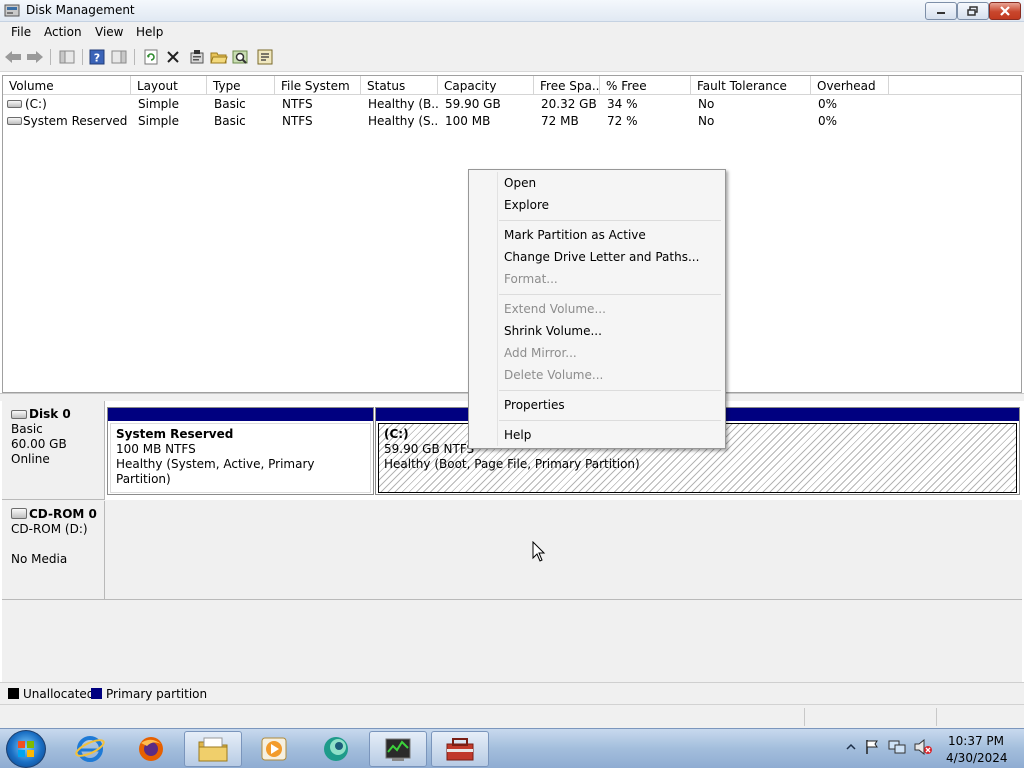 This screenshot has width=1024, height=770. What do you see at coordinates (197, 57) in the screenshot?
I see `properties-icon` at bounding box center [197, 57].